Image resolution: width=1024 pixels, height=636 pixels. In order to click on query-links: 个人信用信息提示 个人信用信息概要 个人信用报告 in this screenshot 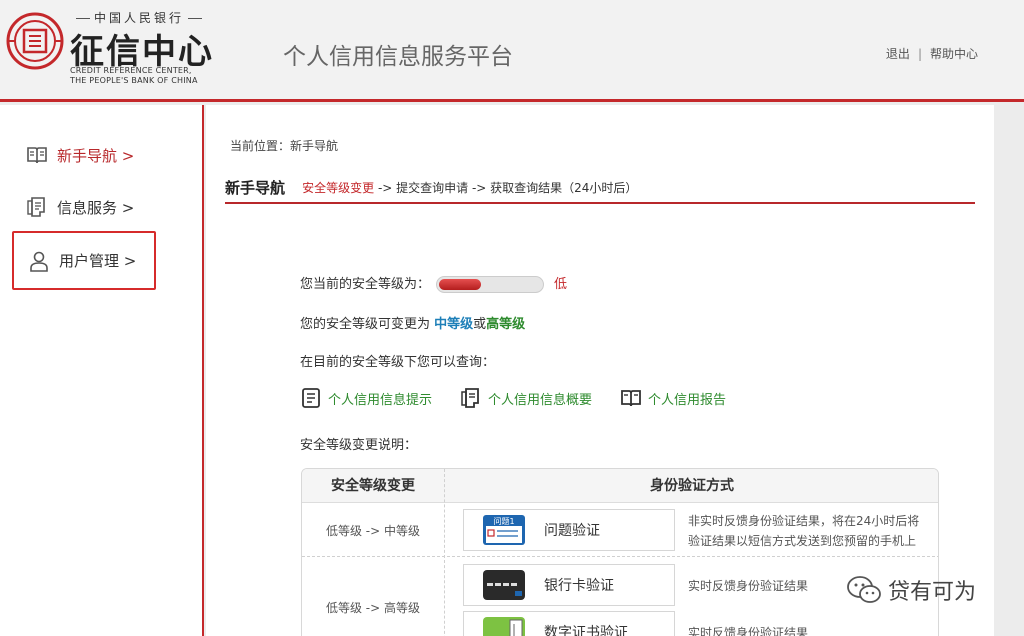, I will do `click(527, 398)`.